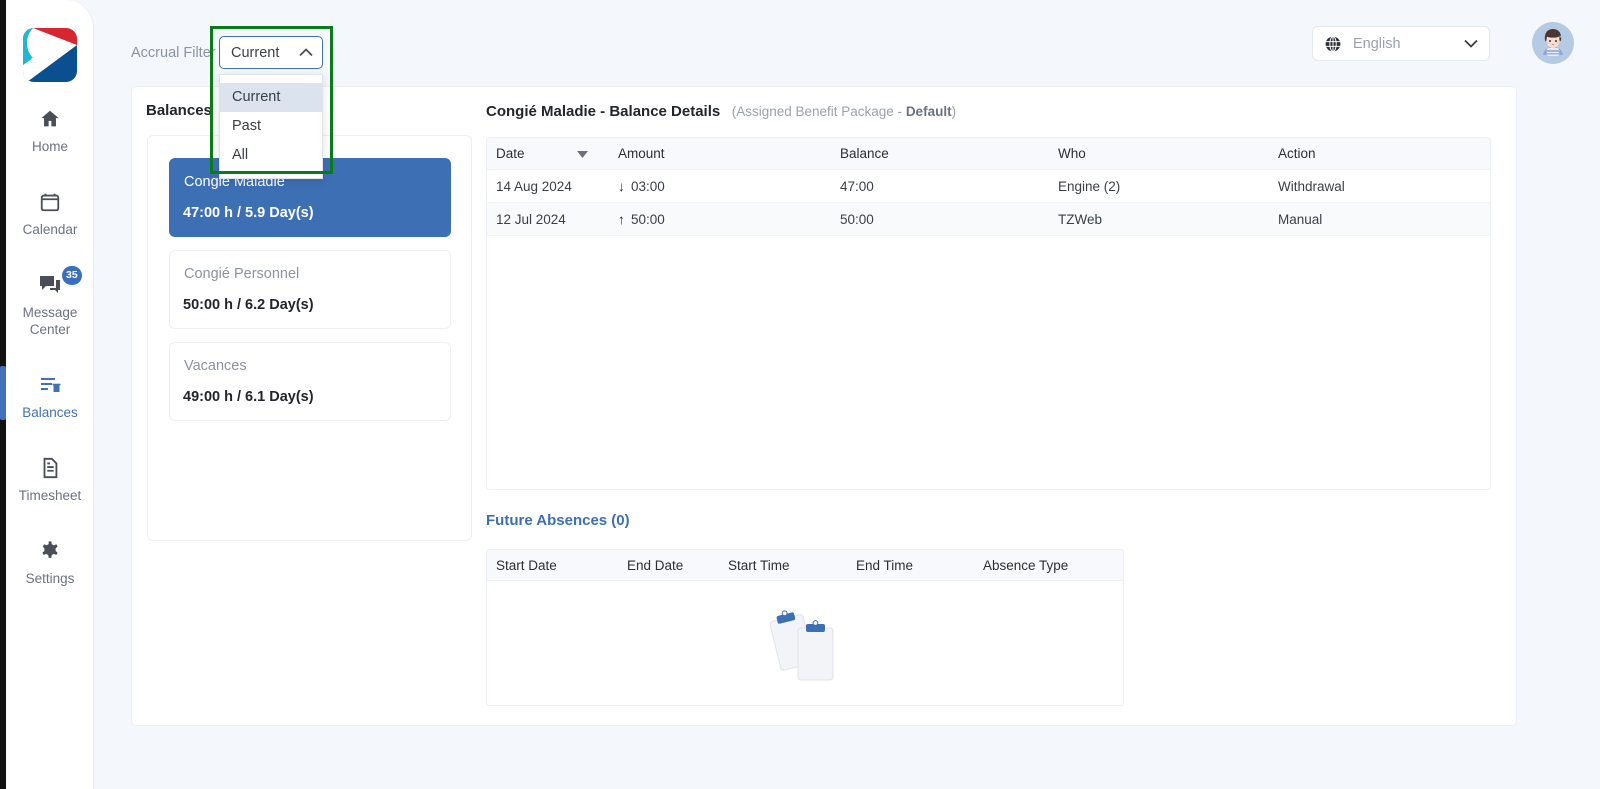  I want to click on cell-amount: ↓ 03:00, so click(720, 186).